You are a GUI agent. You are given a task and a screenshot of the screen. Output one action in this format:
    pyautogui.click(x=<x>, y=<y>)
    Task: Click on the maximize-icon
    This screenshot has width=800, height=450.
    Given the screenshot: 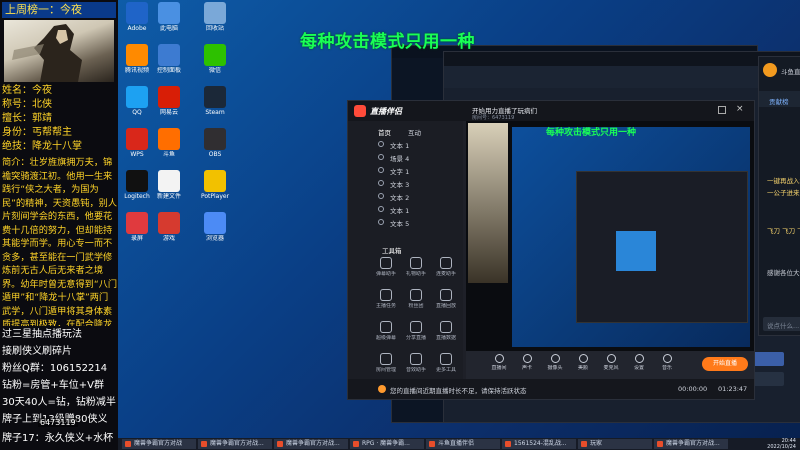 What is the action you would take?
    pyautogui.click(x=722, y=110)
    